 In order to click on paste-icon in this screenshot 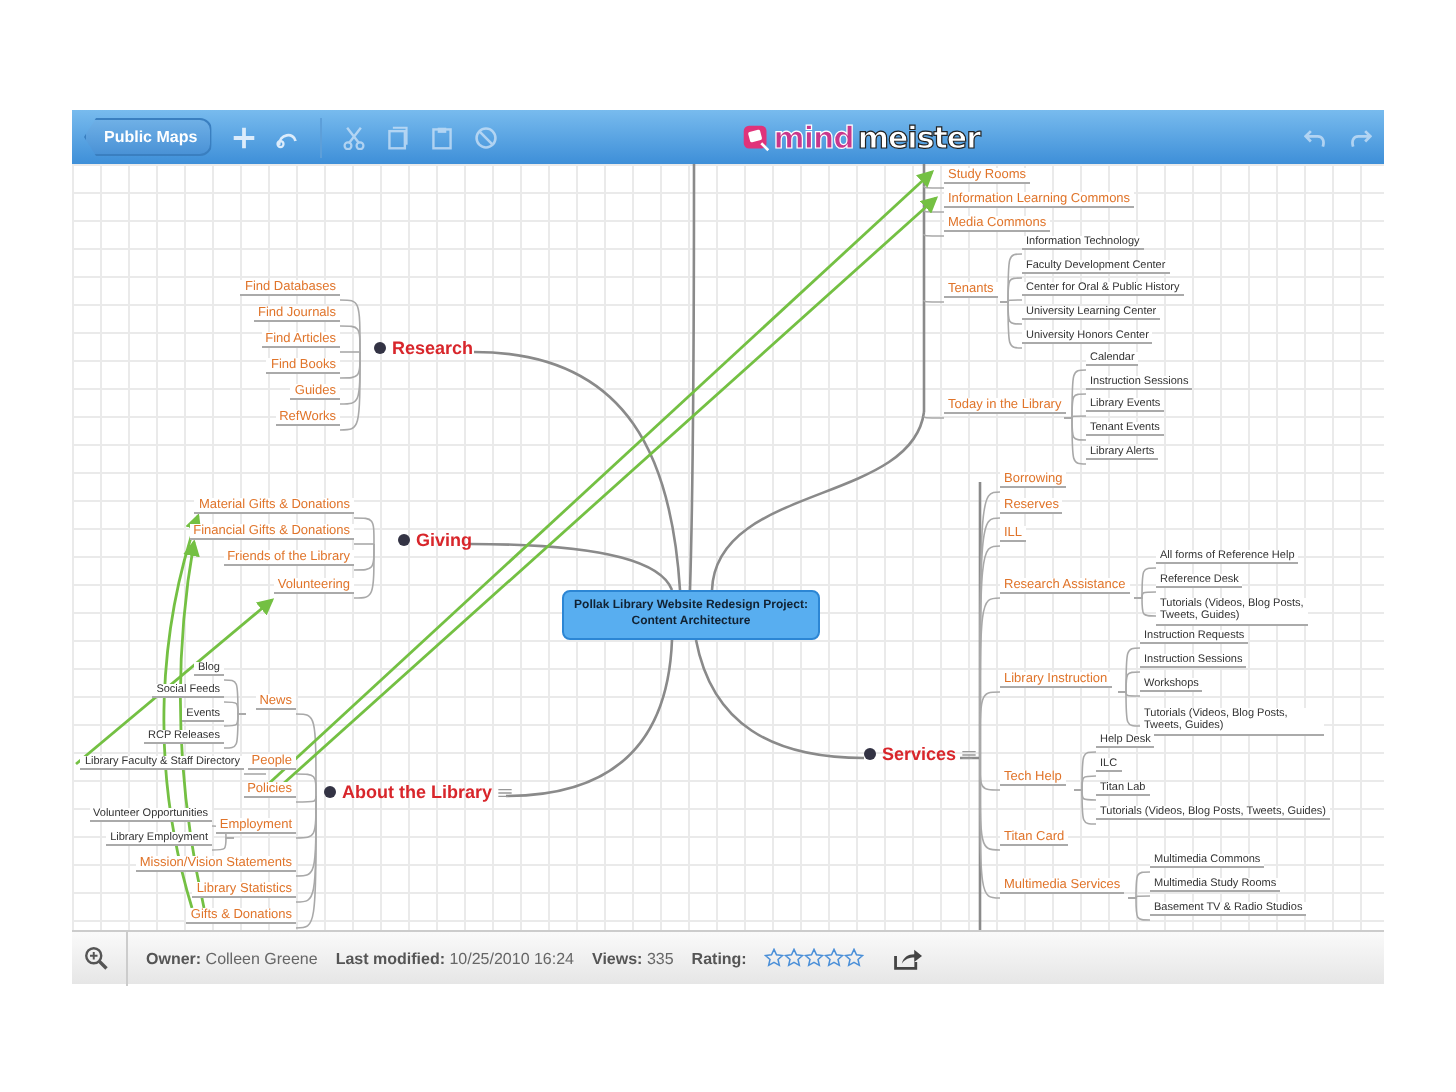, I will do `click(441, 137)`.